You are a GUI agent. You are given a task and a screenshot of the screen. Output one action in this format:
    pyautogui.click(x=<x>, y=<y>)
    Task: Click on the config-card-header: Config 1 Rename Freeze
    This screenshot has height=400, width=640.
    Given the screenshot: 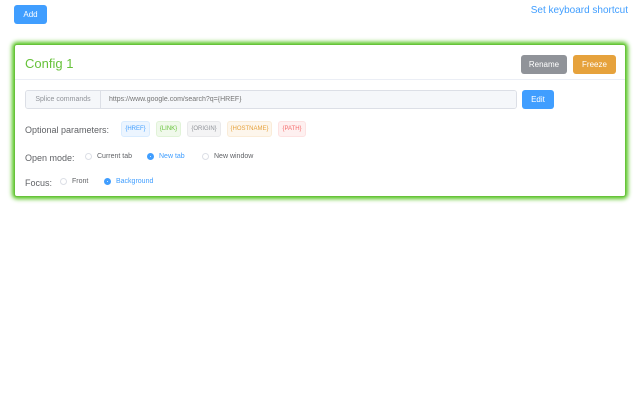 What is the action you would take?
    pyautogui.click(x=320, y=62)
    